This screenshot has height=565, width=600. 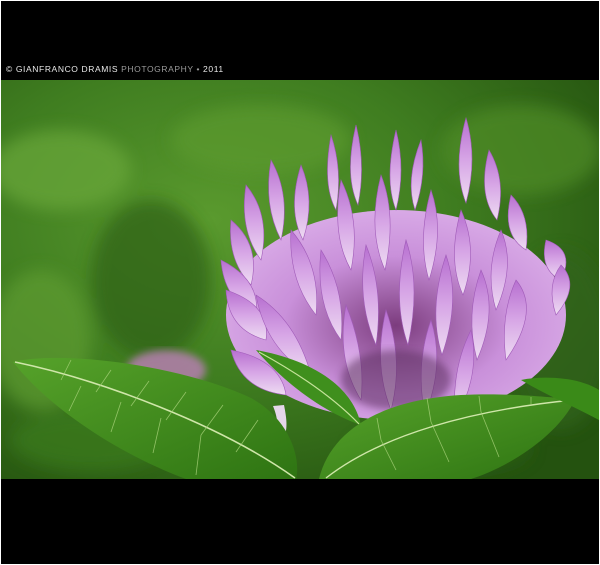 What do you see at coordinates (157, 69) in the screenshot?
I see `photography-label: PHOTOGRAPHY` at bounding box center [157, 69].